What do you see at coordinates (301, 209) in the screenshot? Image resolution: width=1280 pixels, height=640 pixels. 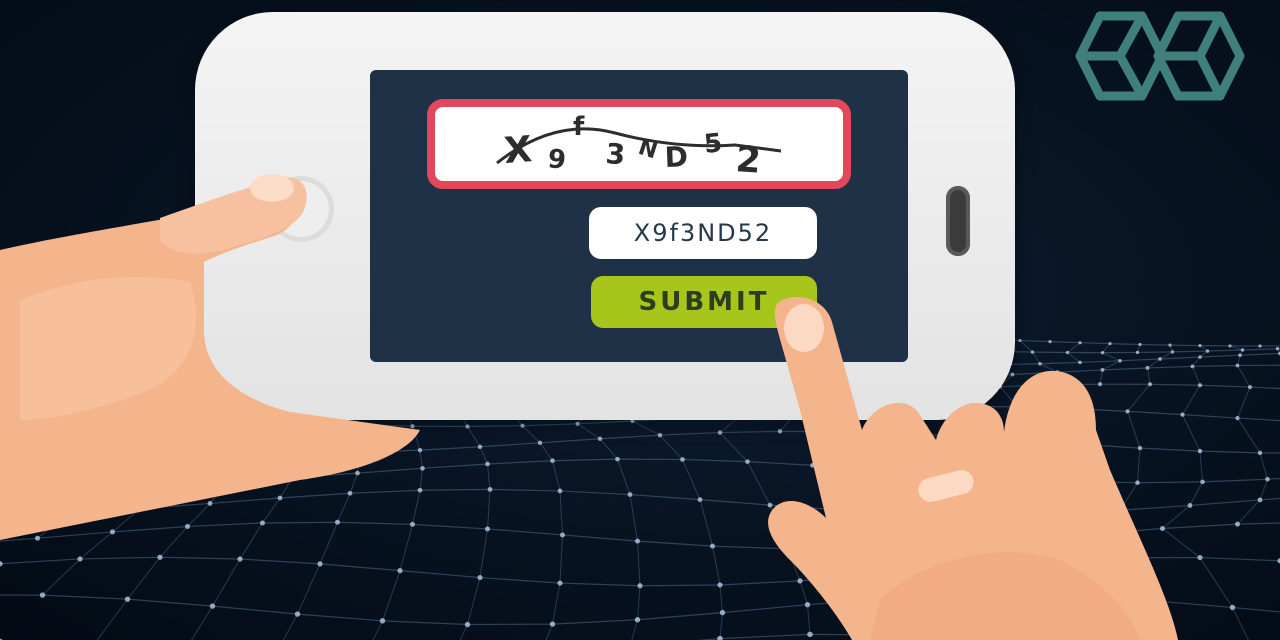 I see `phone-home-button` at bounding box center [301, 209].